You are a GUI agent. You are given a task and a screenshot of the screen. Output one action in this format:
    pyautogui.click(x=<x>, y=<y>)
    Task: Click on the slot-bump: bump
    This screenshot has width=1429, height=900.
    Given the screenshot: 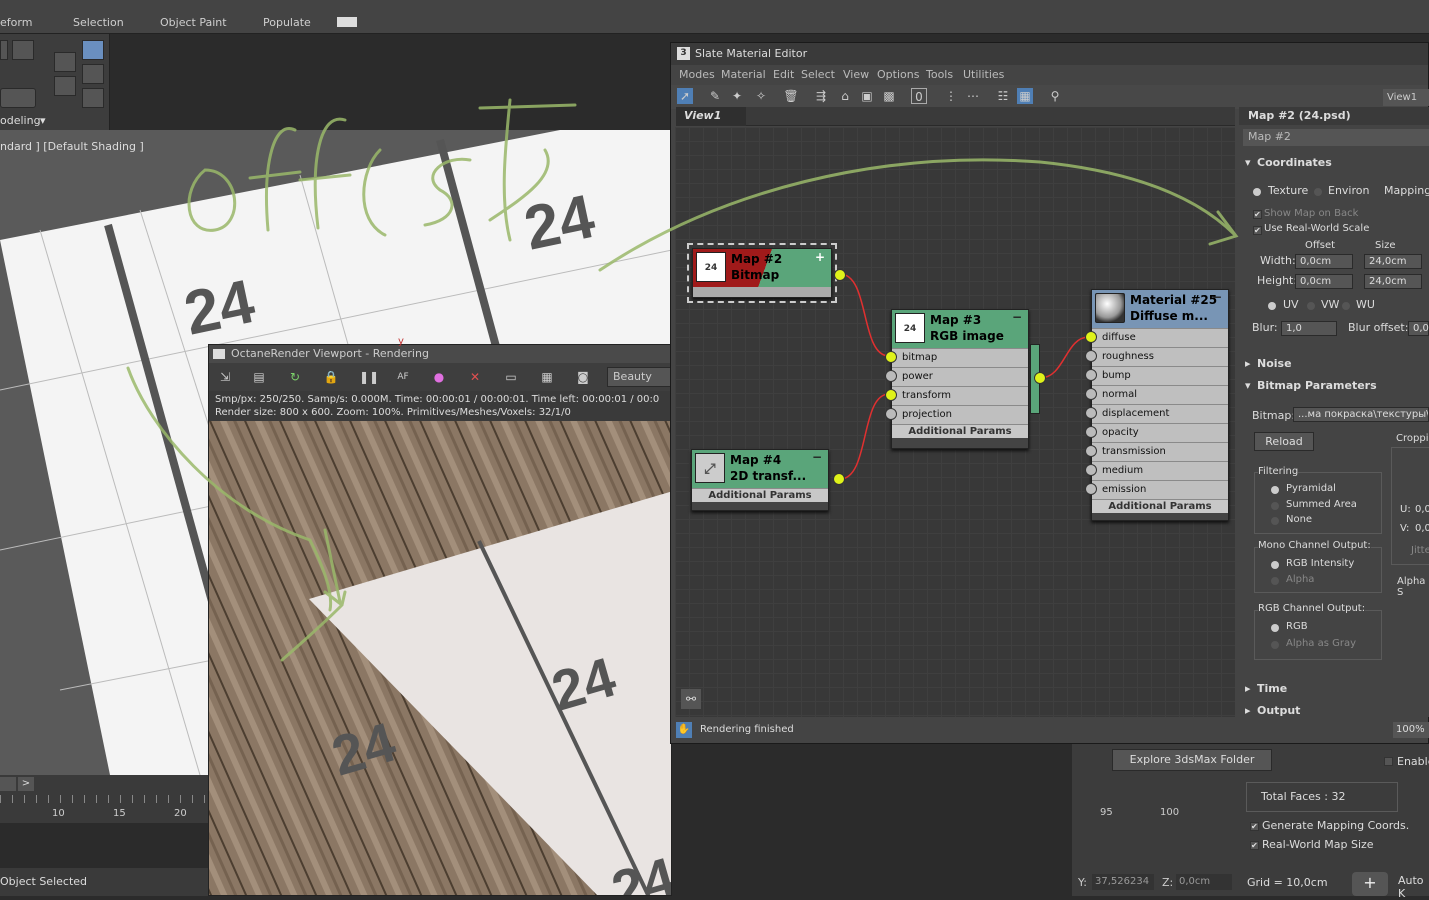 What is the action you would take?
    pyautogui.click(x=1160, y=375)
    